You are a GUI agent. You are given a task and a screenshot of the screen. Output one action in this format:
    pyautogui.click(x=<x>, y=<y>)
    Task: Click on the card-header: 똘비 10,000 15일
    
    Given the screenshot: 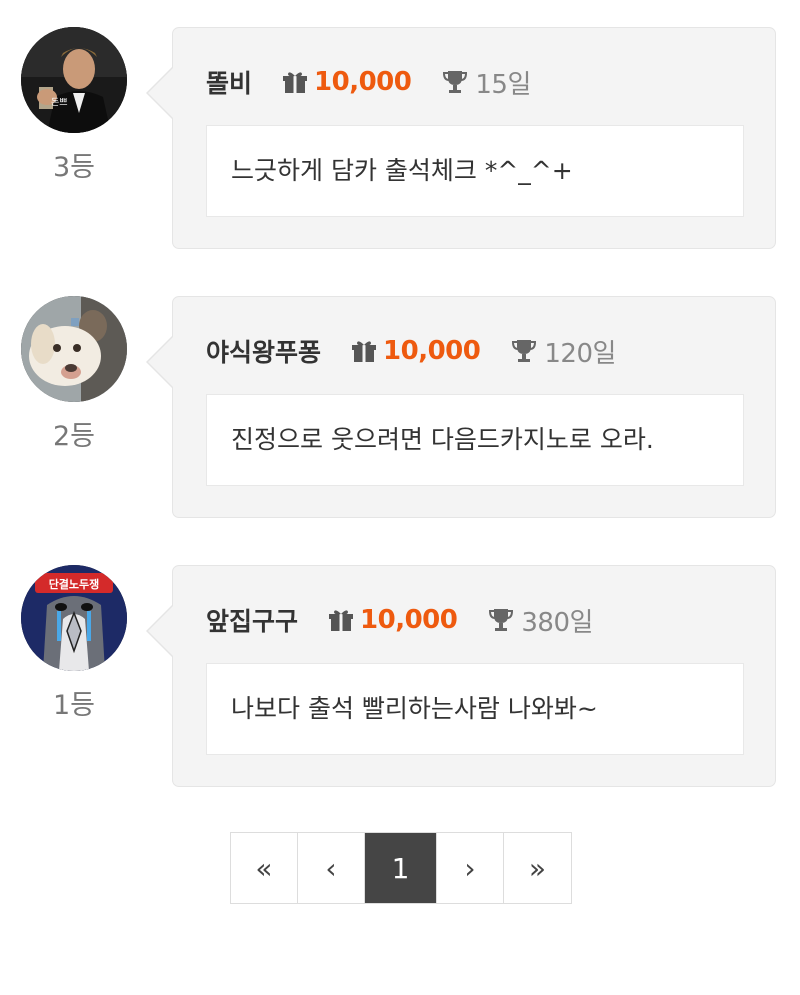 What is the action you would take?
    pyautogui.click(x=368, y=82)
    